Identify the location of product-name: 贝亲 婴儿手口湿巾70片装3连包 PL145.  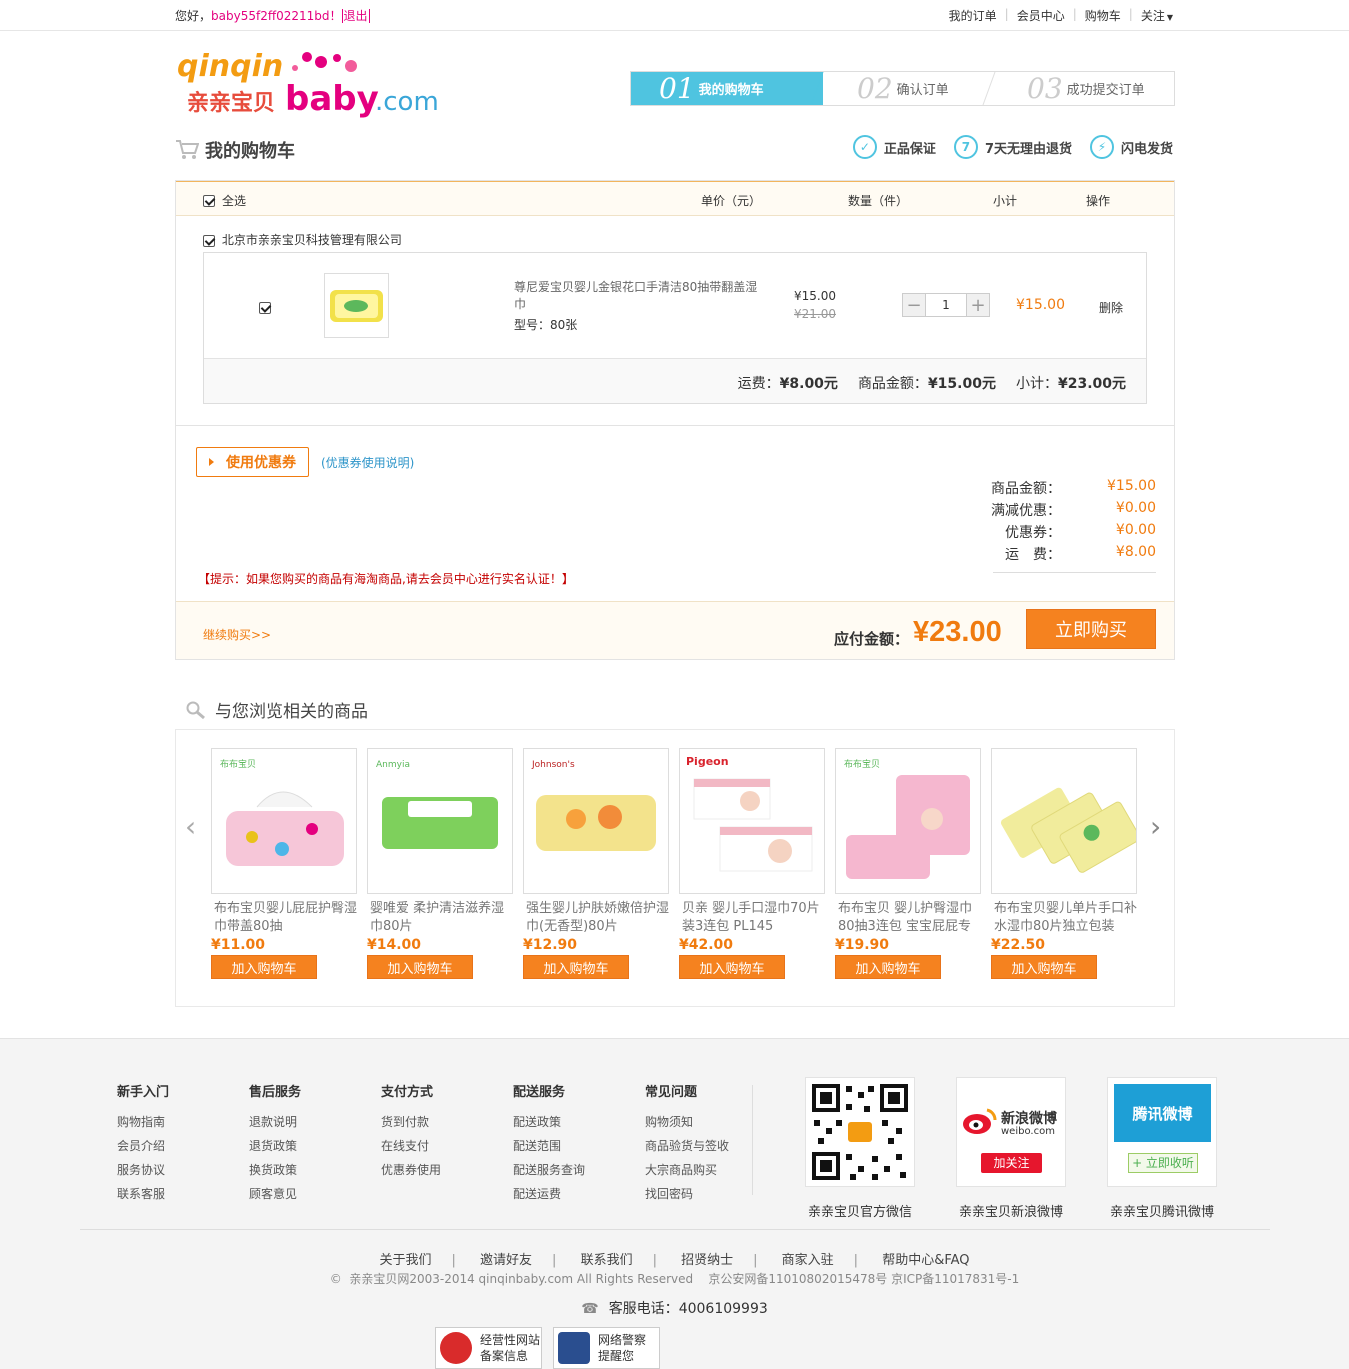
(752, 918).